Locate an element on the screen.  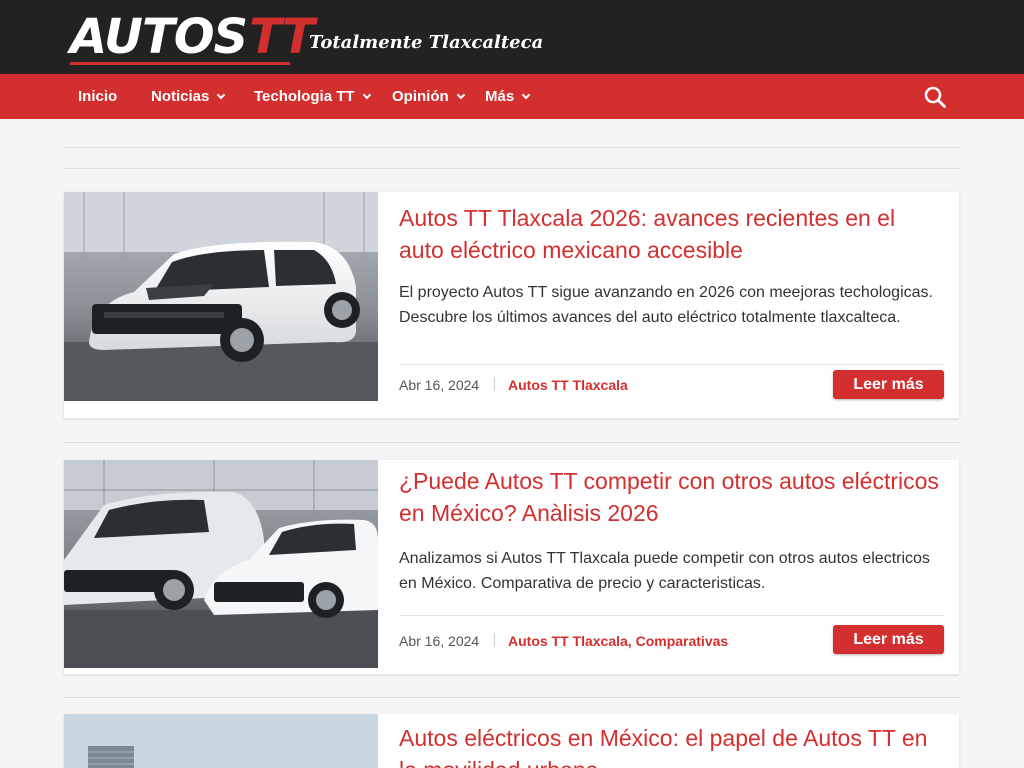
nav-item-noticias: Noticias is located at coordinates (188, 96).